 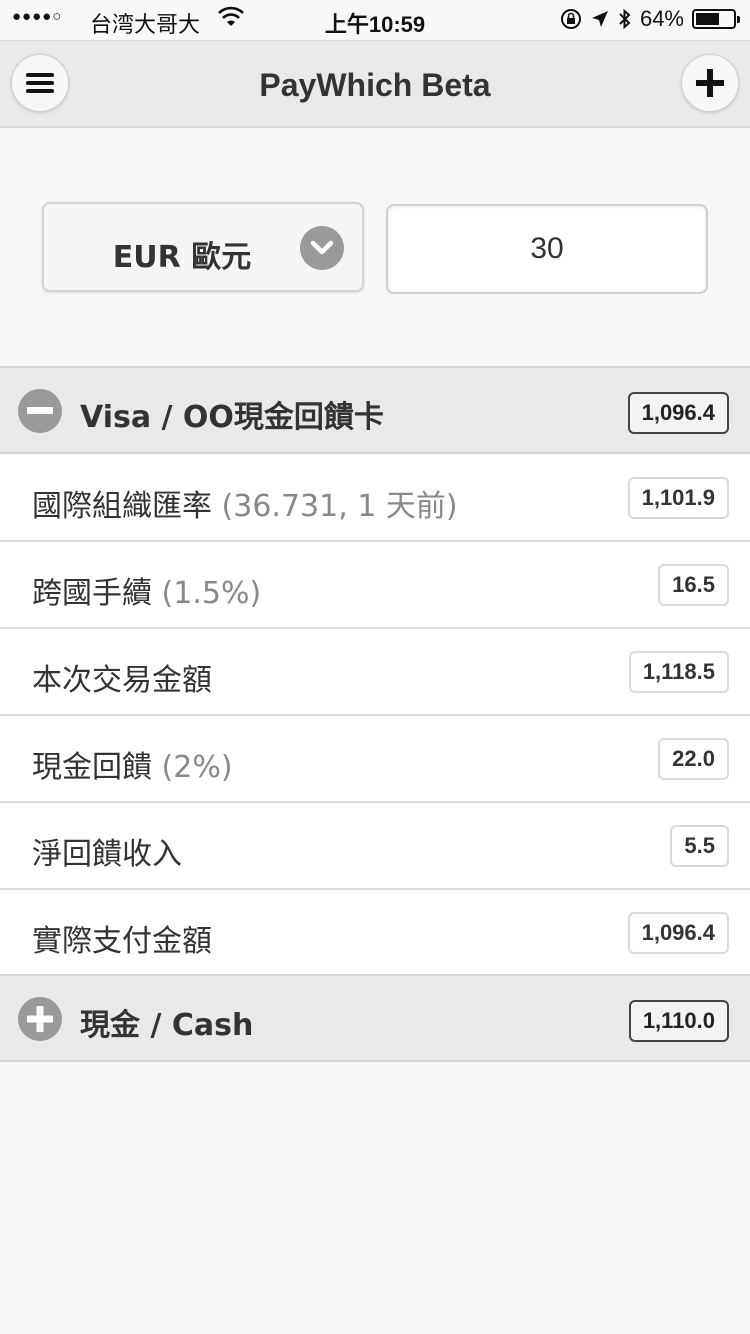 I want to click on add-button, so click(x=710, y=83).